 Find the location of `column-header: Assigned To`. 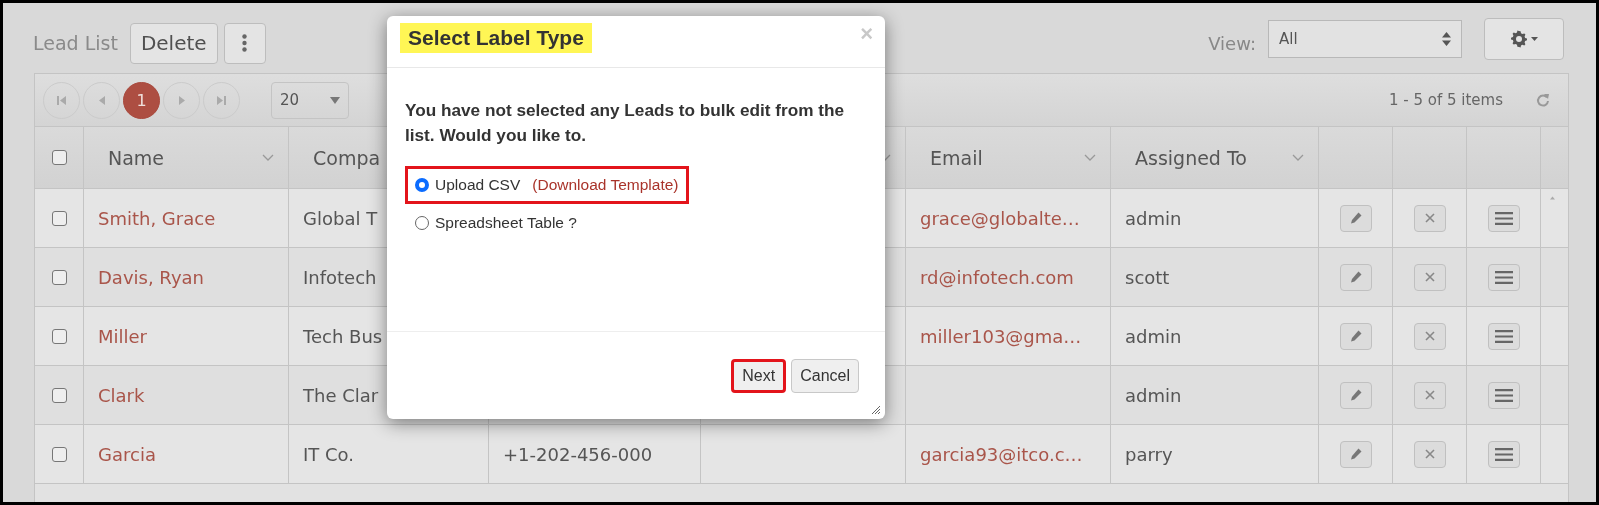

column-header: Assigned To is located at coordinates (1191, 157).